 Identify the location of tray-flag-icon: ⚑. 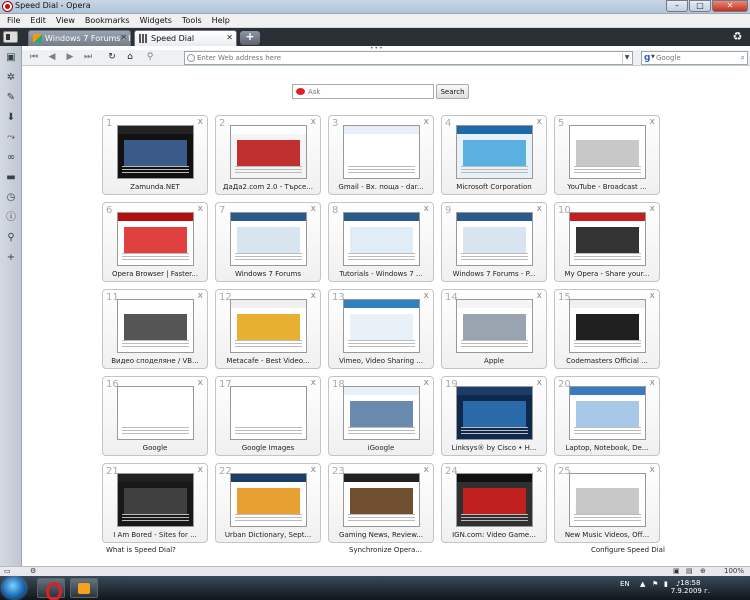
(655, 584).